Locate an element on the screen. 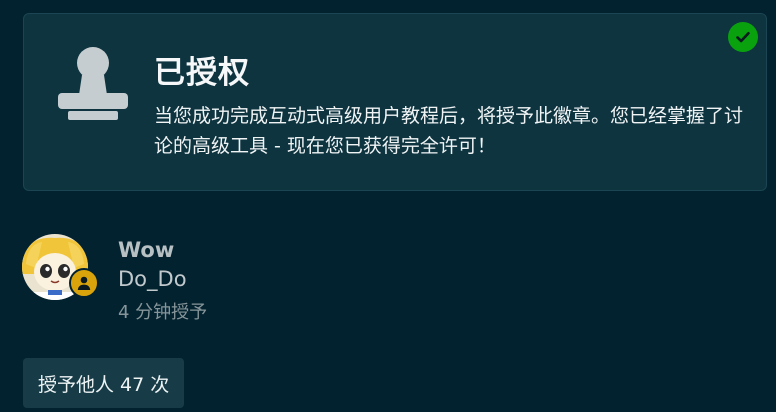  granted-check-badge is located at coordinates (743, 37).